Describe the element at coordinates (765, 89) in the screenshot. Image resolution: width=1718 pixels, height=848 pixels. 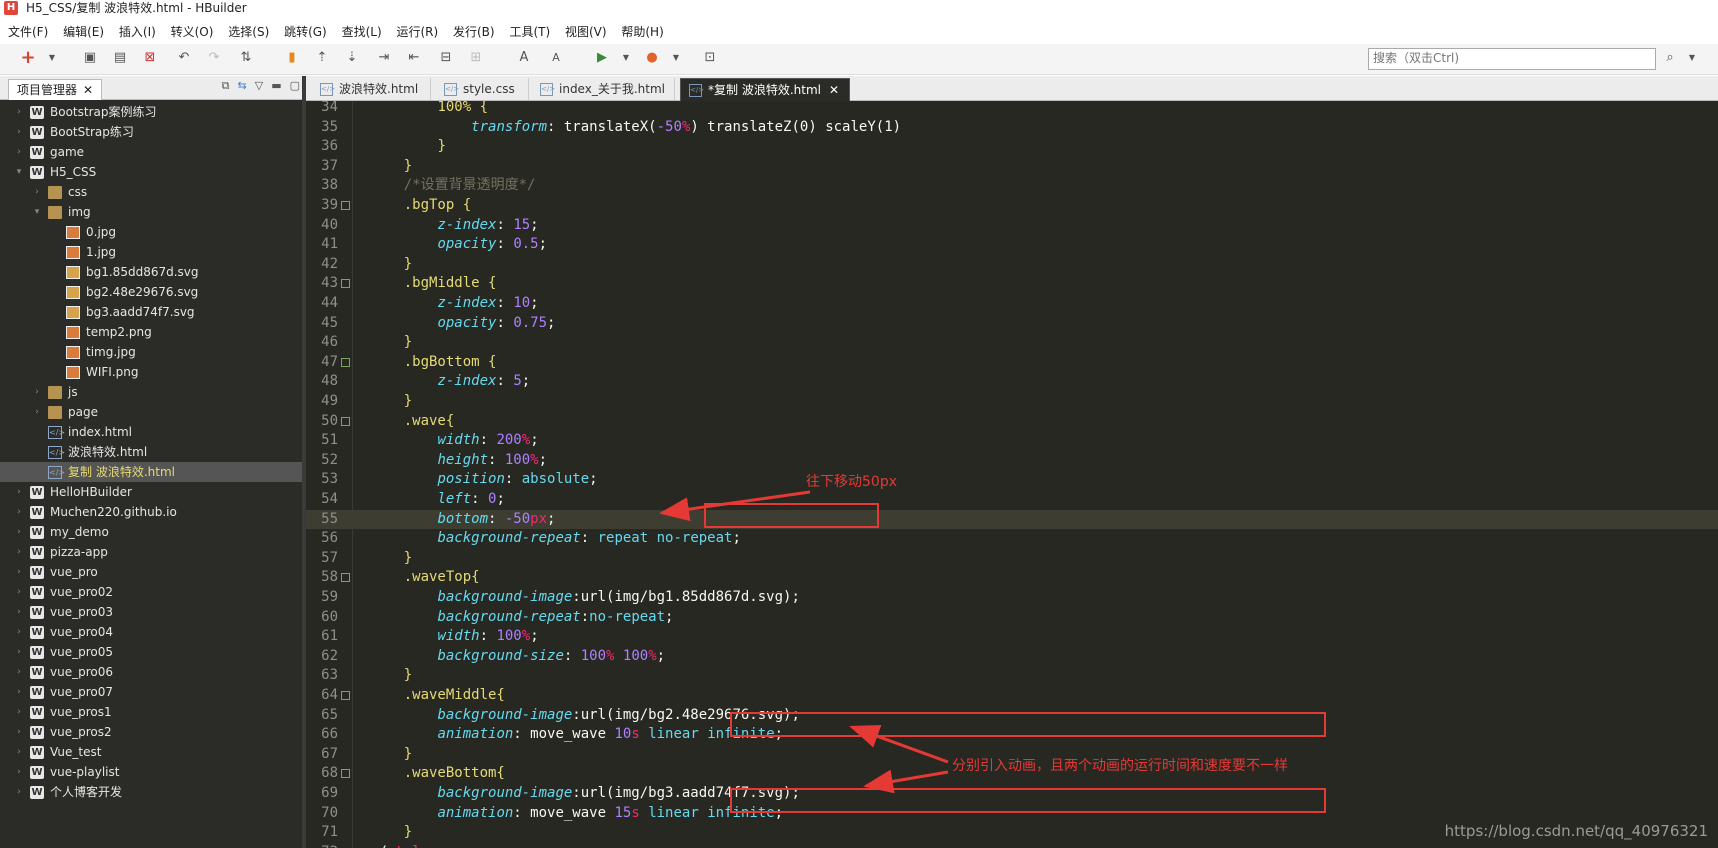
I see `editor-tab: </> *复制 波浪特效.html ✕` at that location.